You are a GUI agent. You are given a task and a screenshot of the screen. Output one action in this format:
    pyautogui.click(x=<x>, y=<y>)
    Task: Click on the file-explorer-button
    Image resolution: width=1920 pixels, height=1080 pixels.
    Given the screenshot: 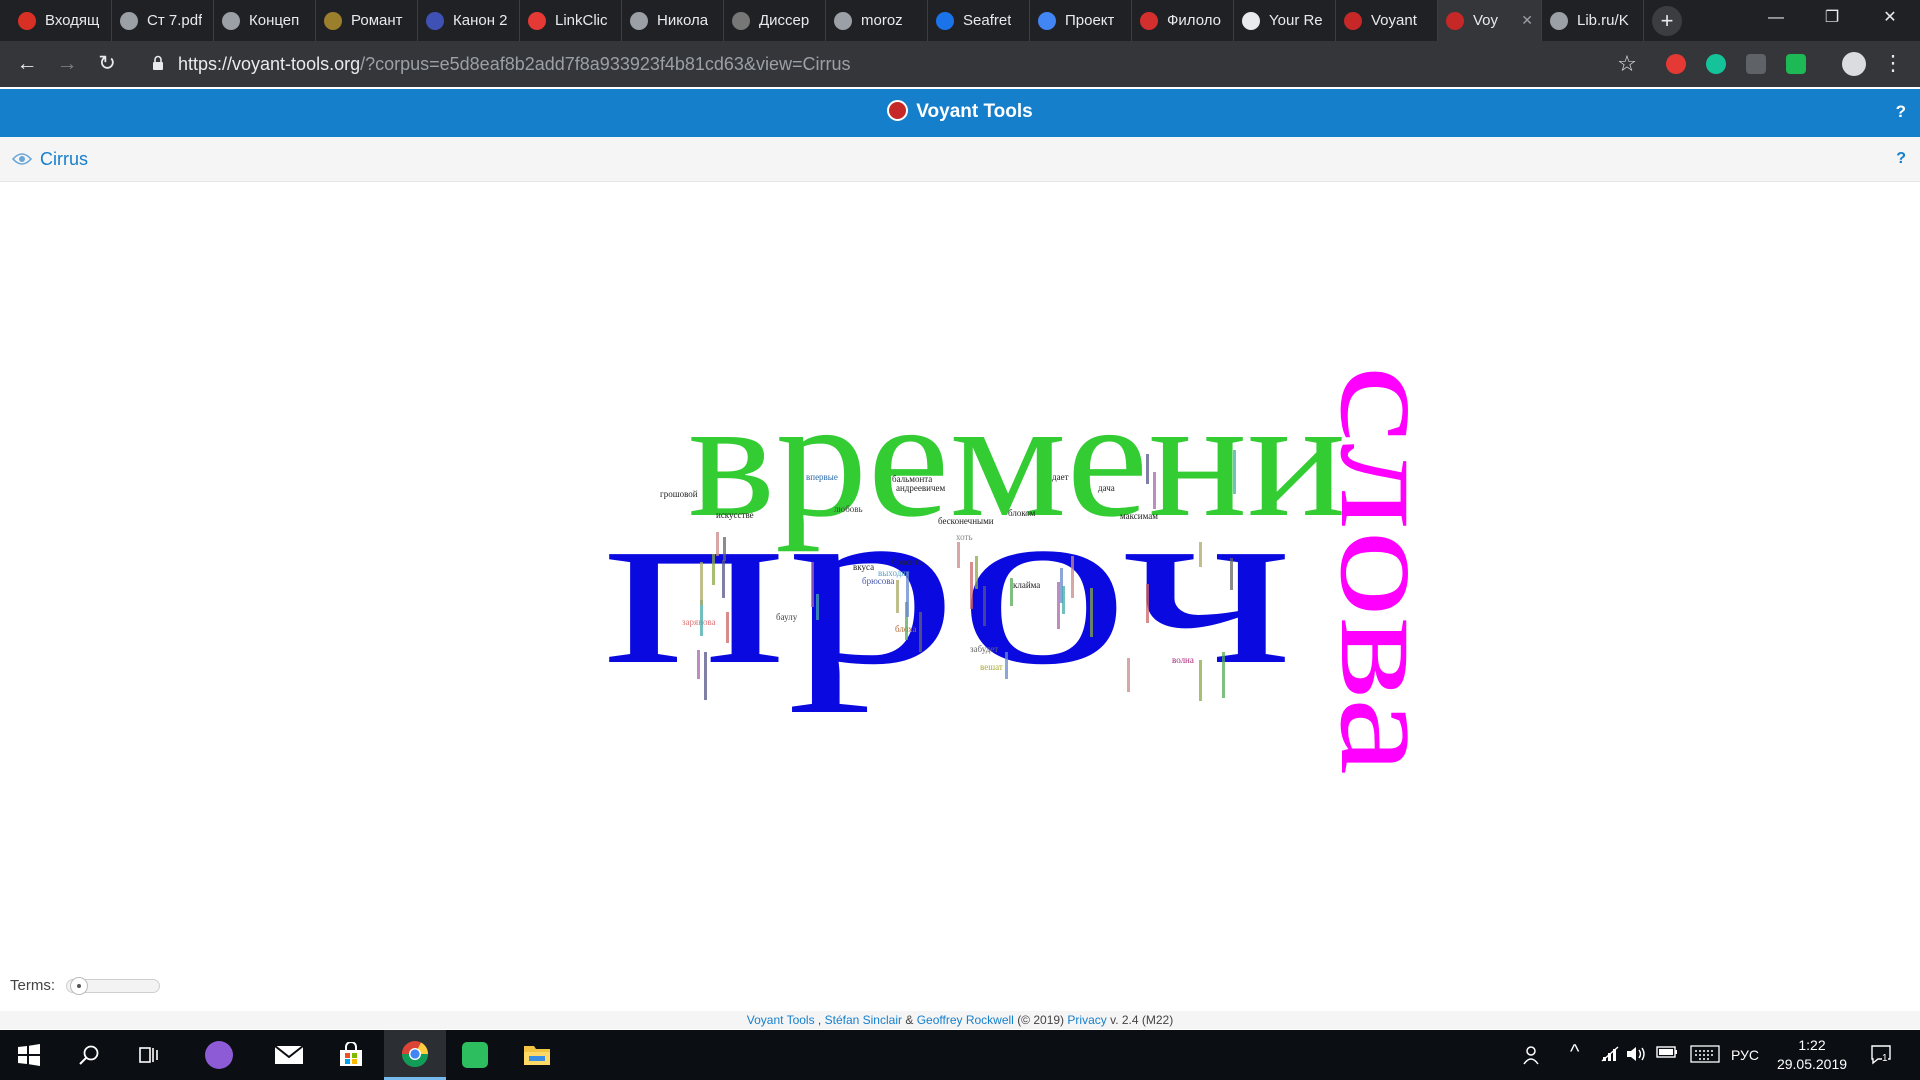 What is the action you would take?
    pyautogui.click(x=537, y=1055)
    